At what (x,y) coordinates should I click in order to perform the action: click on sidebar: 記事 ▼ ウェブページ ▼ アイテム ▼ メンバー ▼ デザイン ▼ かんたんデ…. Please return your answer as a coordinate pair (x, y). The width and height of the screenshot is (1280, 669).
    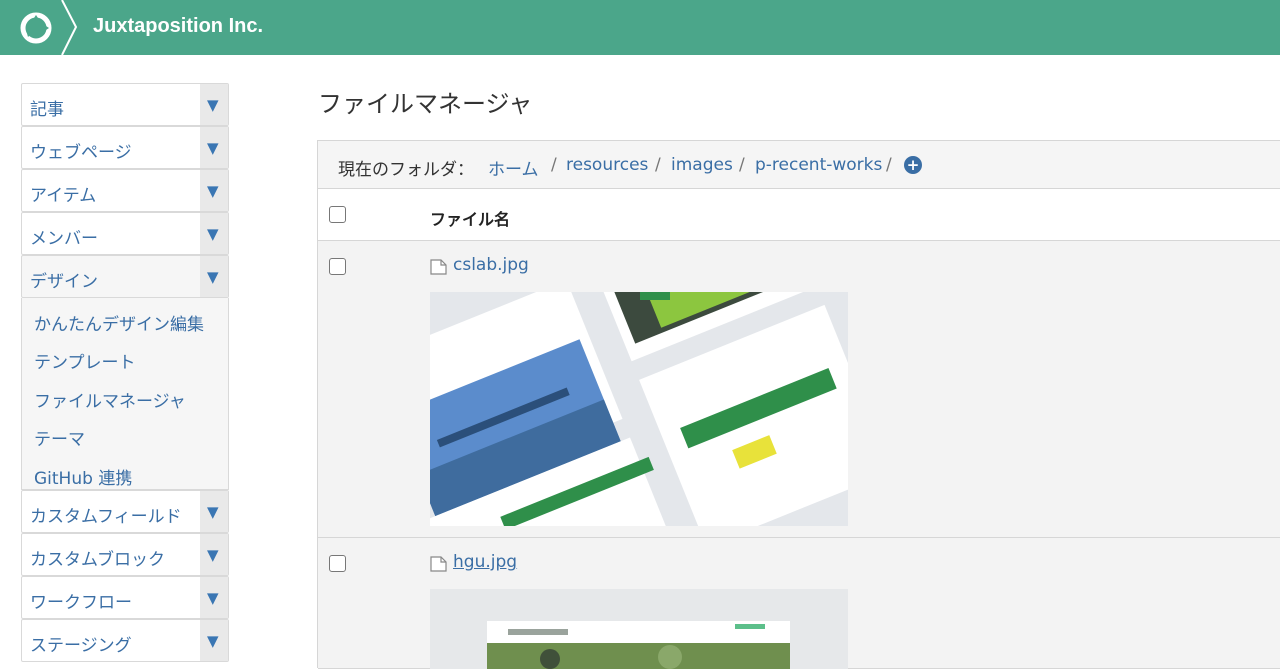
    Looking at the image, I should click on (125, 372).